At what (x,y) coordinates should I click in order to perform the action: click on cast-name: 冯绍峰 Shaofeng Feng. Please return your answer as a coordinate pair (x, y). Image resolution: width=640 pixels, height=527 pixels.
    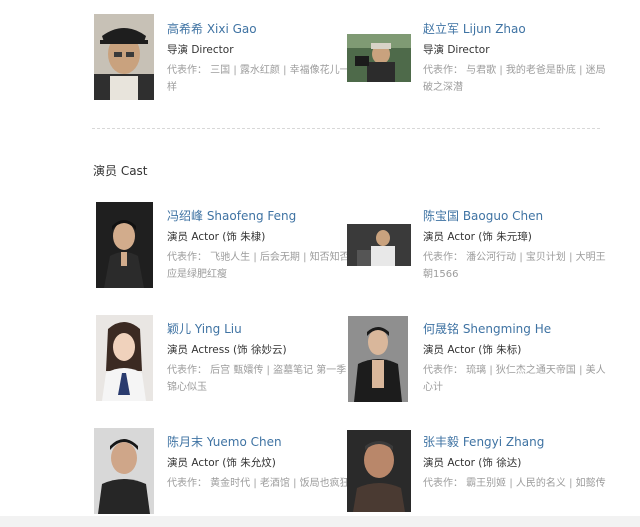
    Looking at the image, I should click on (260, 216).